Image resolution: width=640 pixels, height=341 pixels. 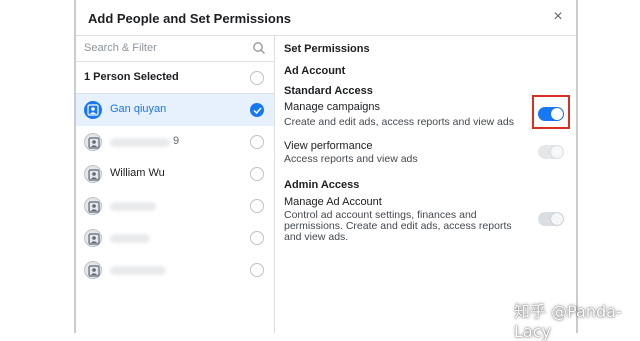 I want to click on dialog-header: Add People and Set Permissions ×, so click(x=326, y=18).